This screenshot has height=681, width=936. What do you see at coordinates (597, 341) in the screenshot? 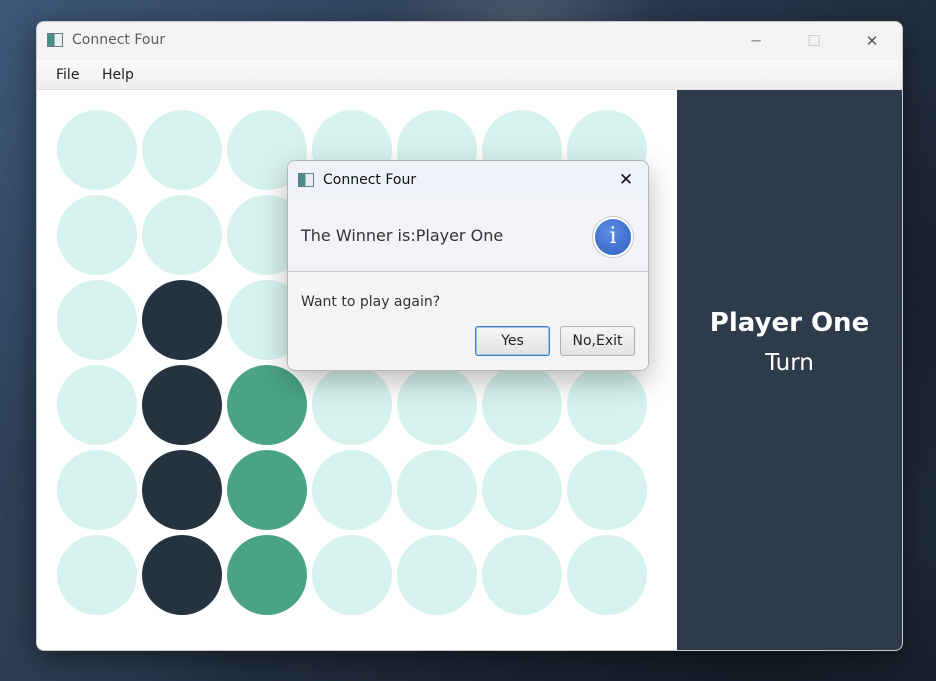
I see `no-exit-button: No,Exit` at bounding box center [597, 341].